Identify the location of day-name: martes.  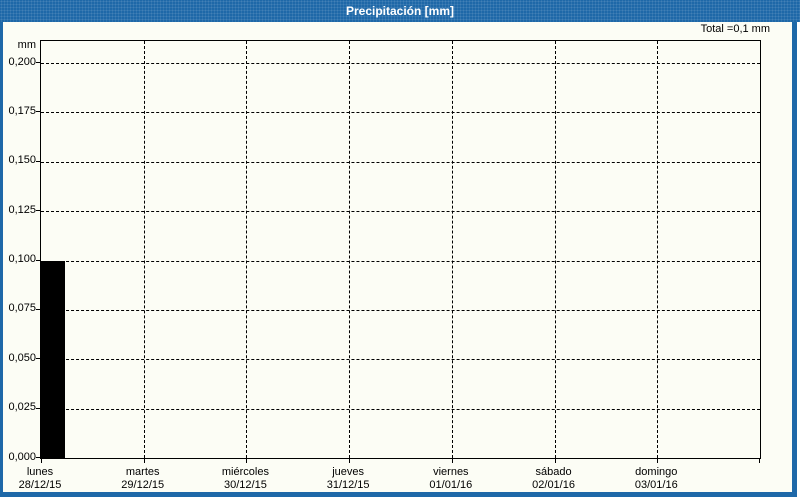
(142, 472).